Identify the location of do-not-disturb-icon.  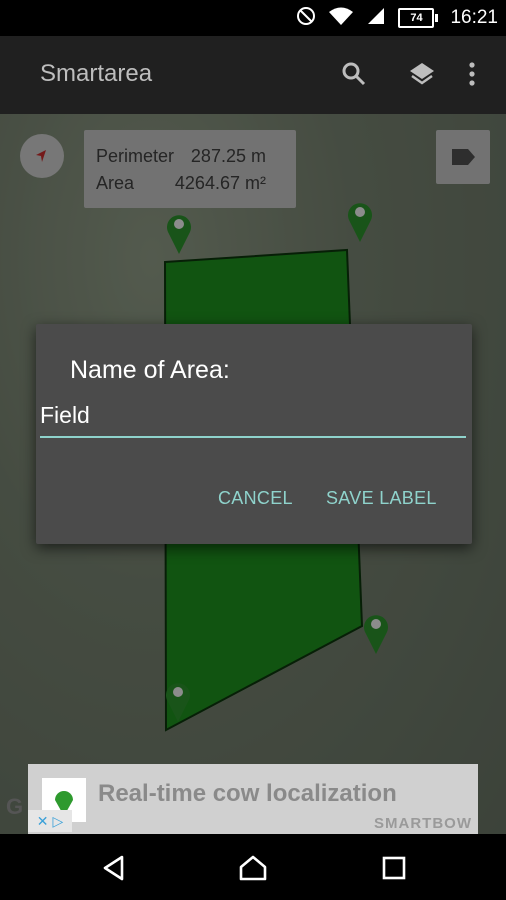
(306, 18).